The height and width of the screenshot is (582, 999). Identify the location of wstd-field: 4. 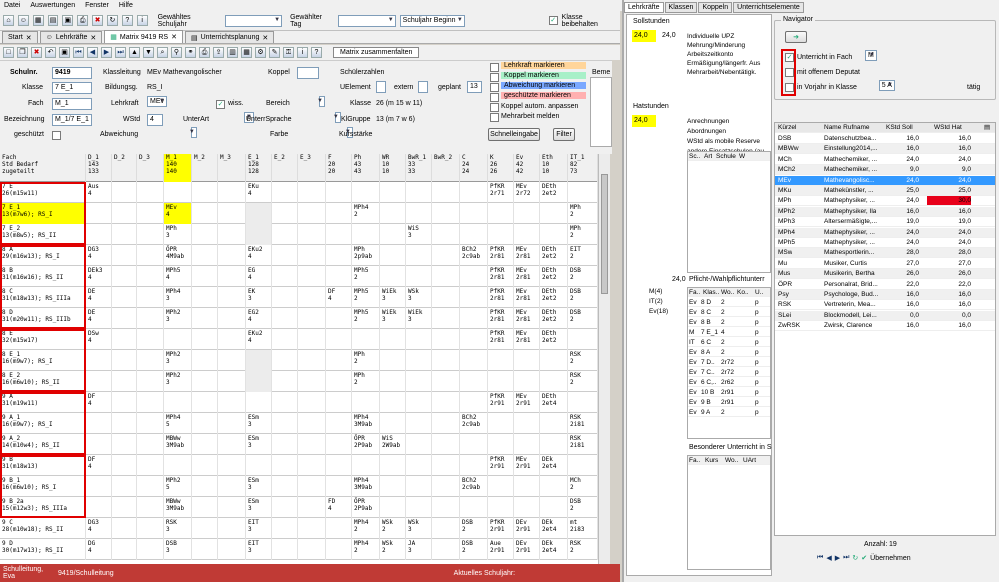
(155, 120).